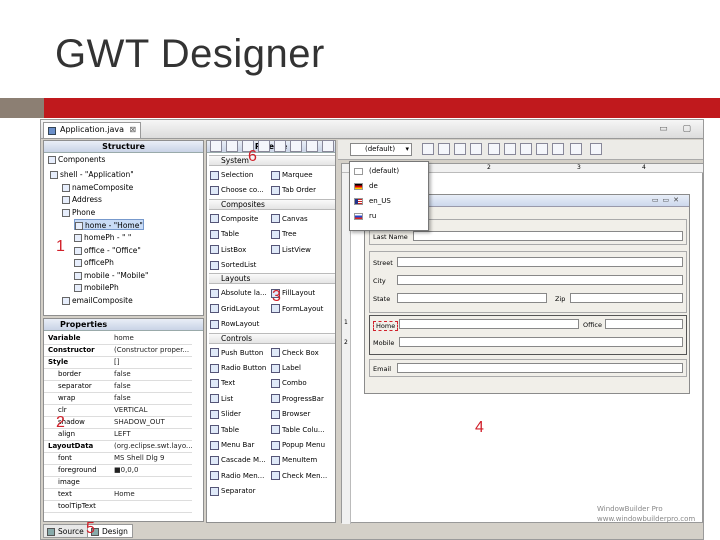 This screenshot has width=720, height=540. I want to click on property-value: SHADOW_OUT, so click(154, 422).